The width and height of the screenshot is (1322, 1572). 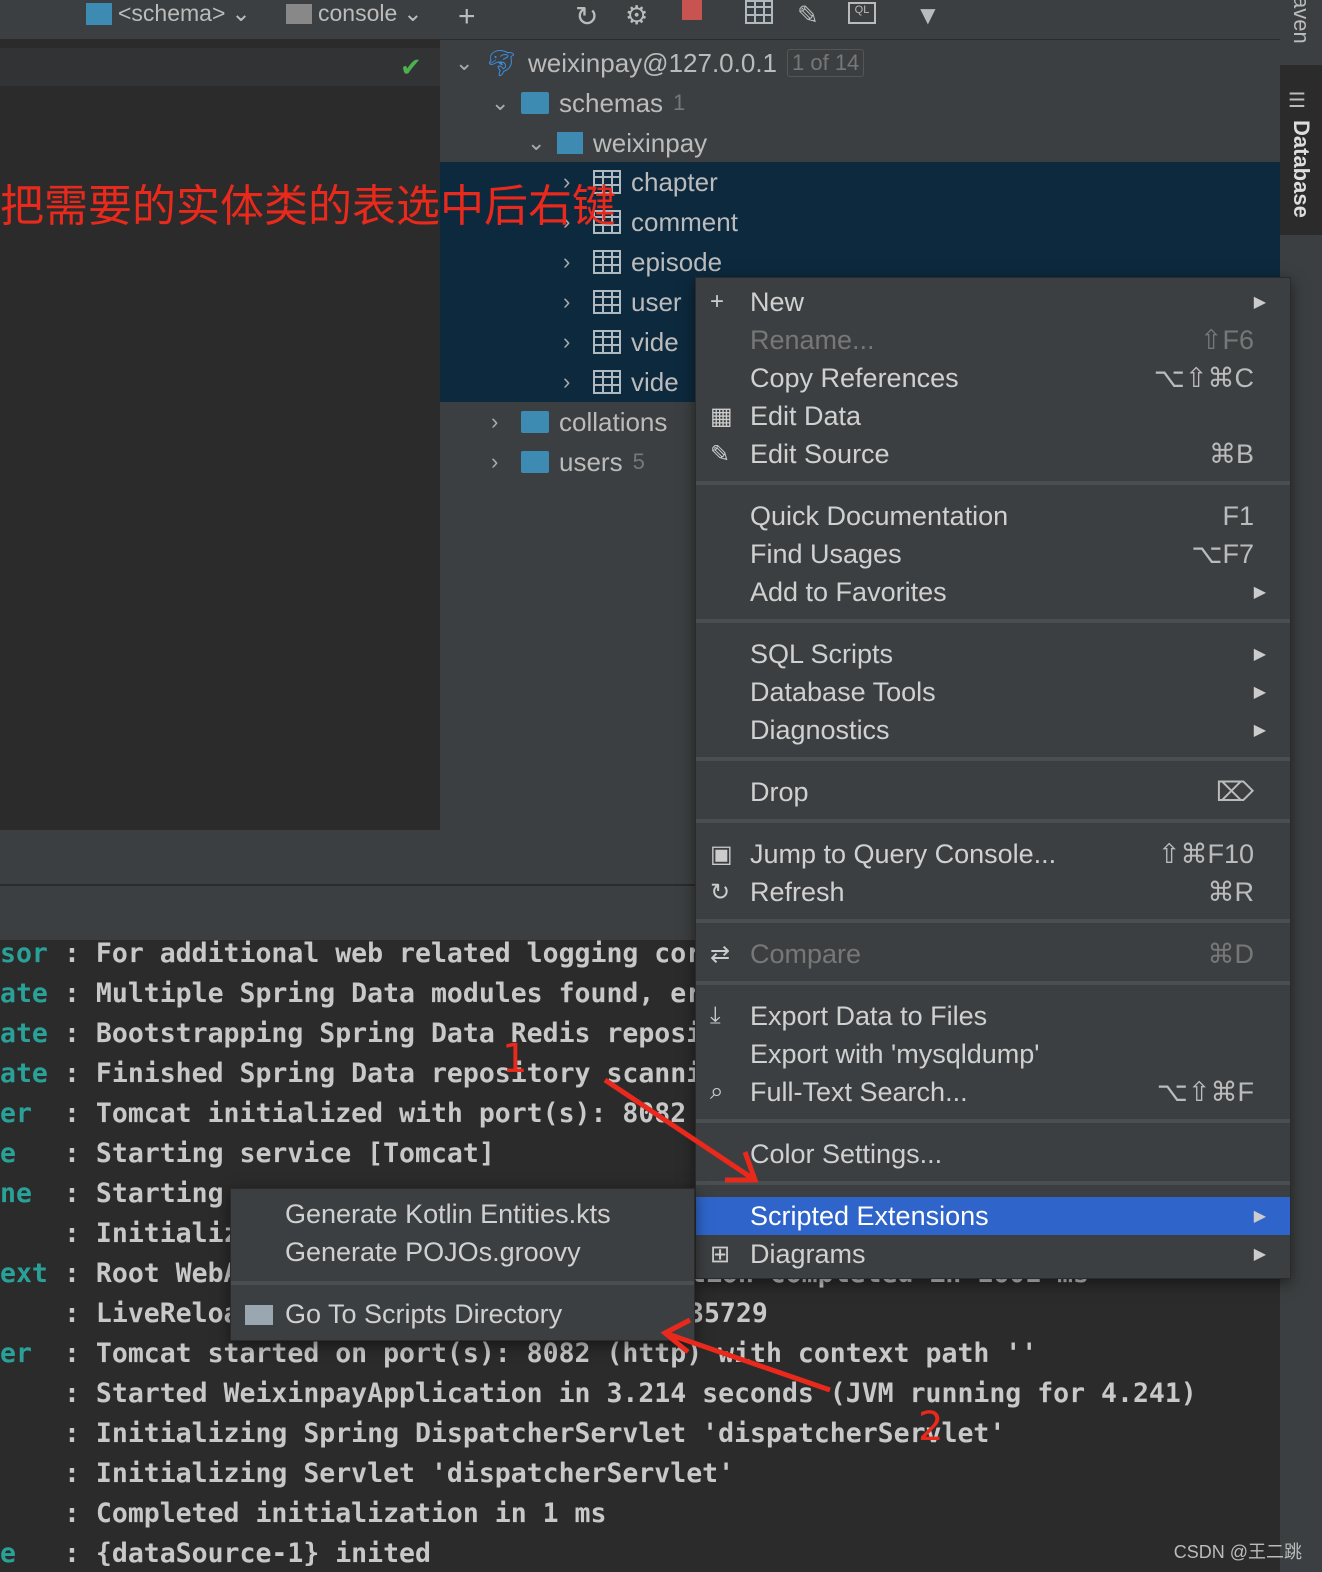 What do you see at coordinates (930, 1427) in the screenshot?
I see `marker-2: 2` at bounding box center [930, 1427].